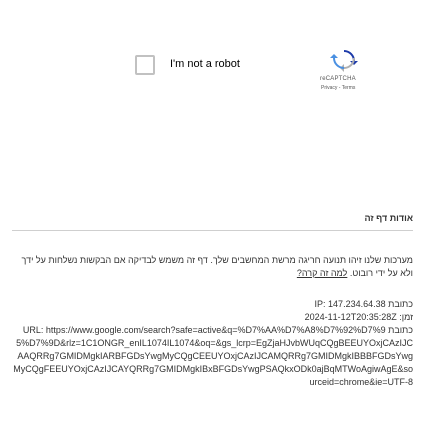 The height and width of the screenshot is (447, 425). What do you see at coordinates (205, 64) in the screenshot?
I see `captcha-label: I'm not a robot` at bounding box center [205, 64].